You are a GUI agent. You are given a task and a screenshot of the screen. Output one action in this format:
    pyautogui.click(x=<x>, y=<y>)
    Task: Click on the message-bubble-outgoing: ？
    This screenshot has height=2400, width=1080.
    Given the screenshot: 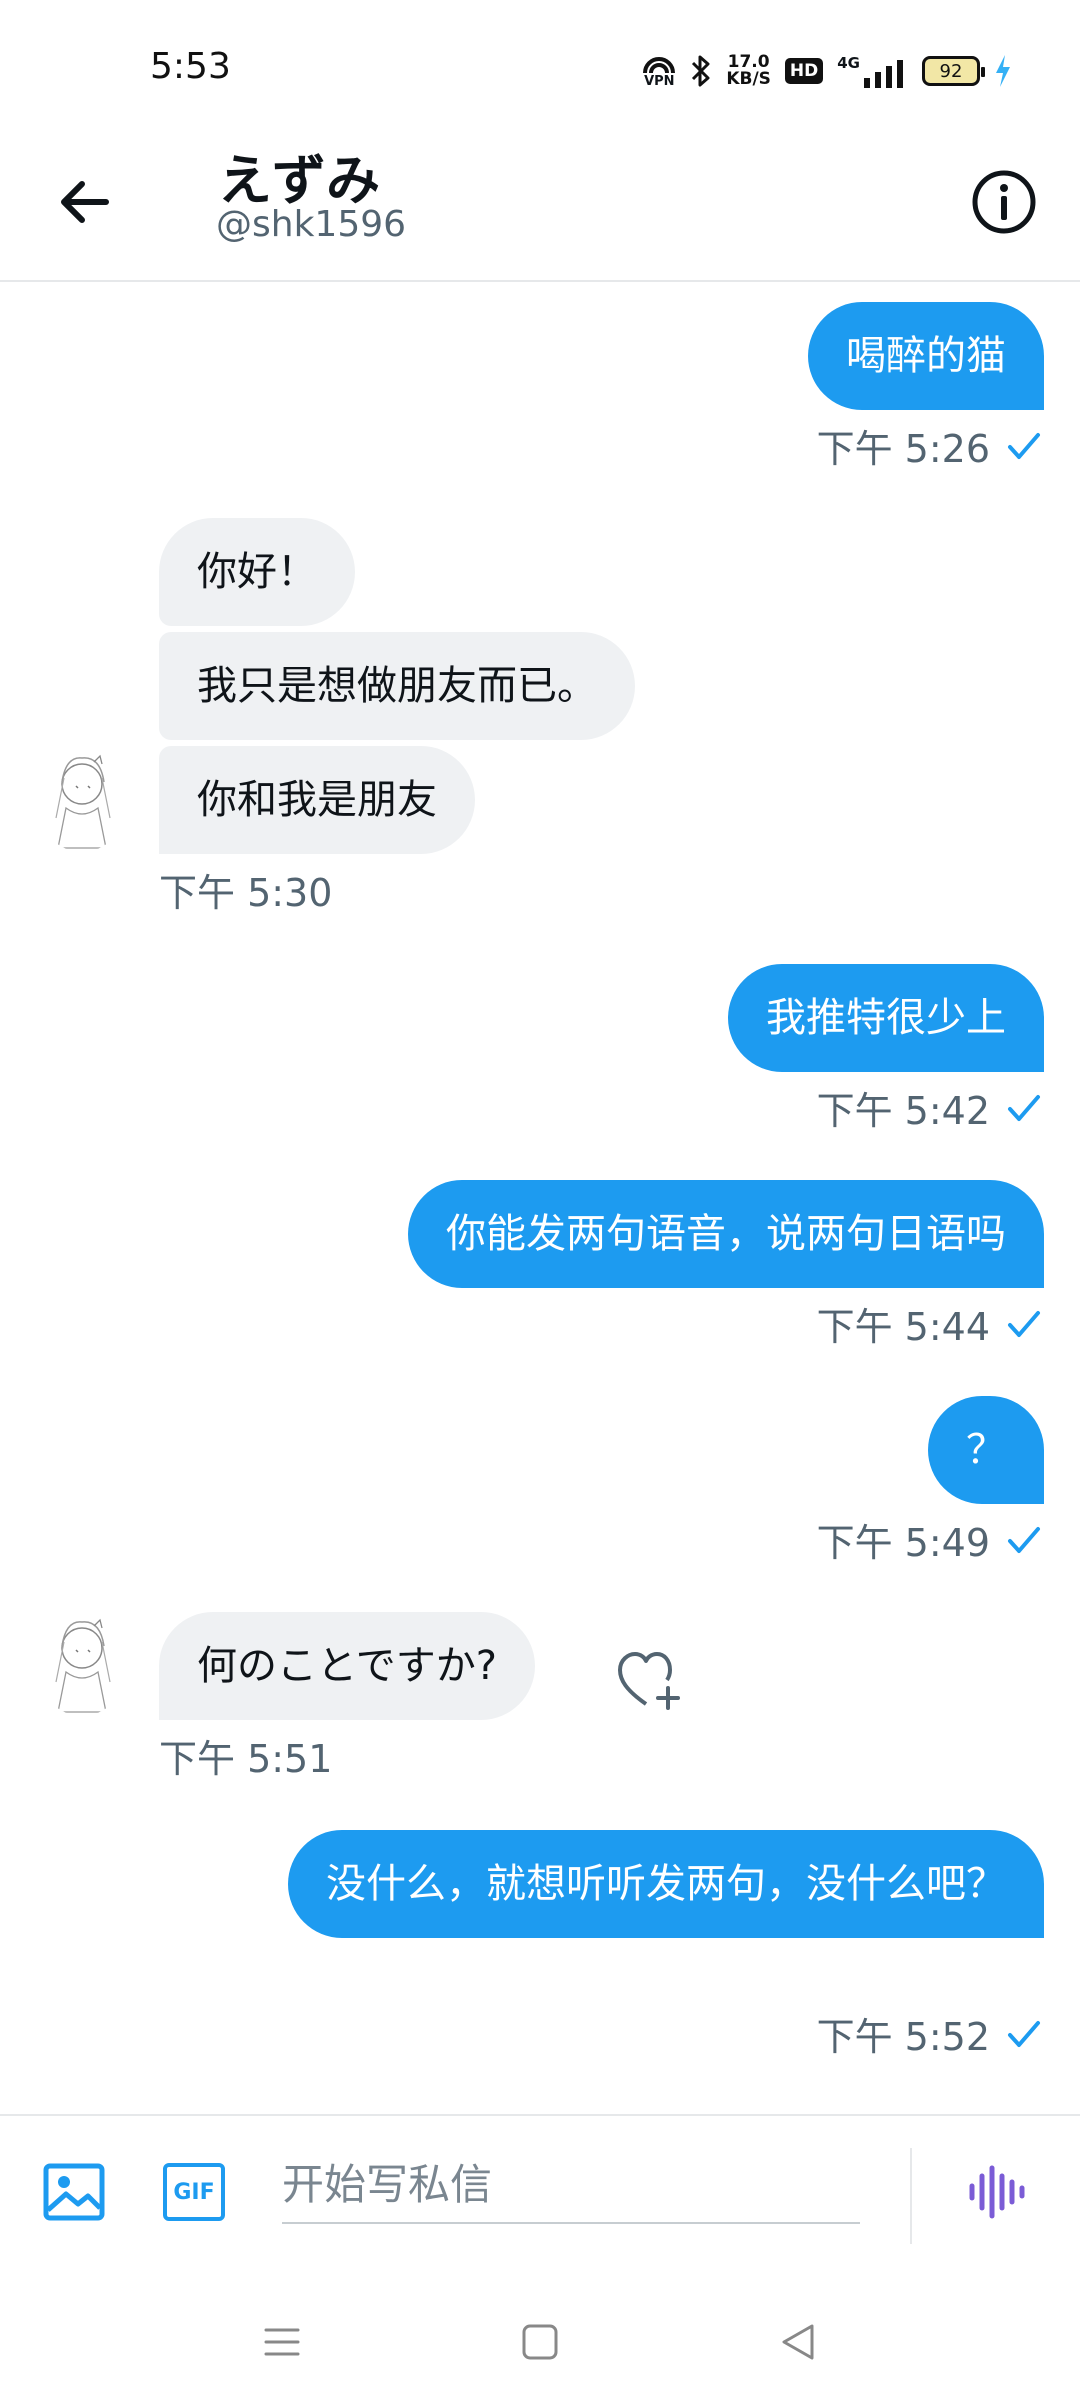 What is the action you would take?
    pyautogui.click(x=986, y=1450)
    